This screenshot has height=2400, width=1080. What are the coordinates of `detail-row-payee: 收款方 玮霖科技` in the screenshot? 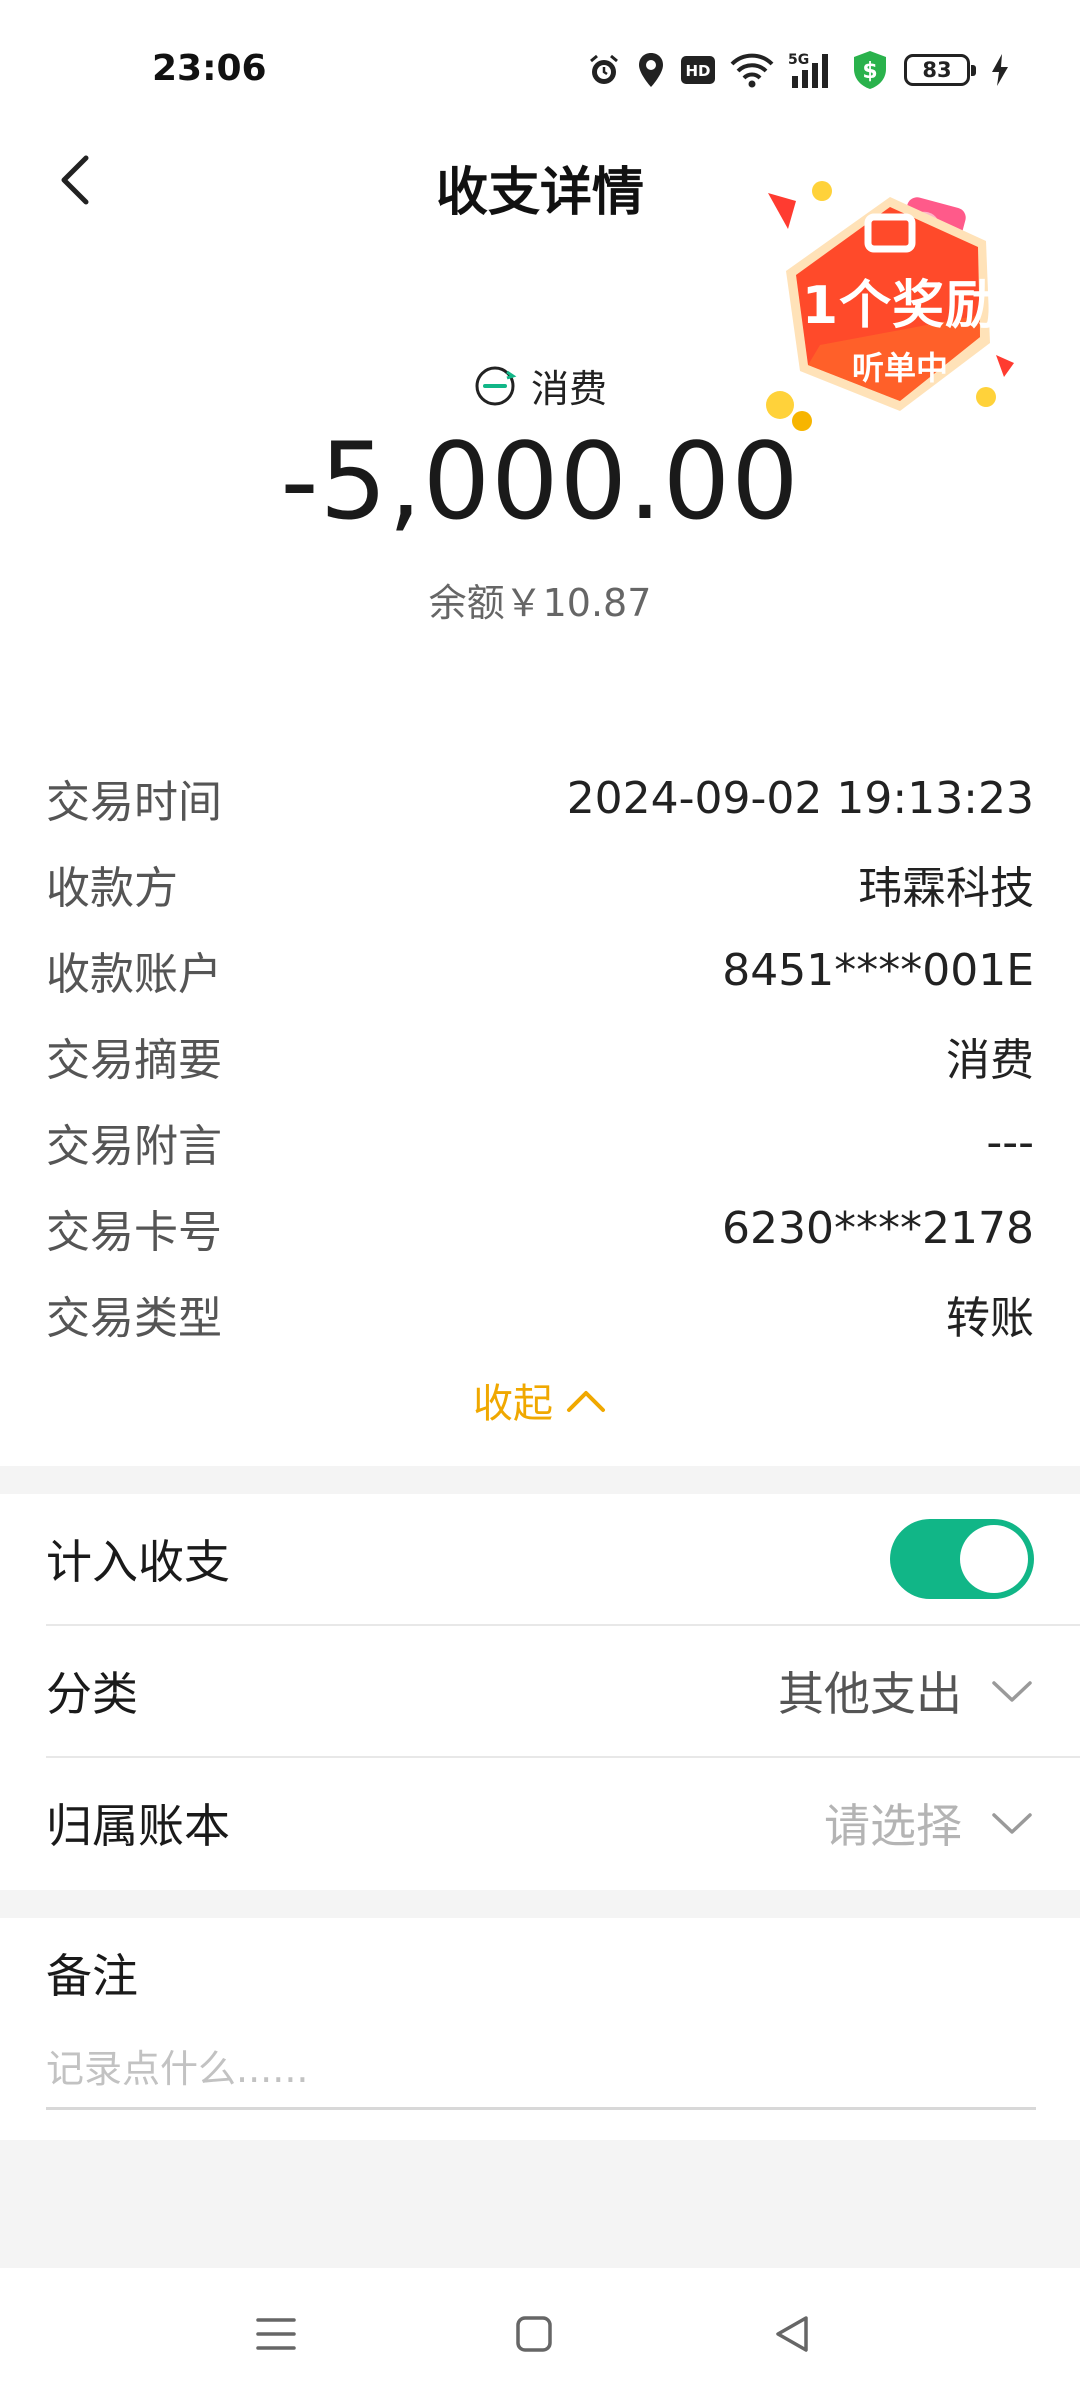 It's located at (540, 884).